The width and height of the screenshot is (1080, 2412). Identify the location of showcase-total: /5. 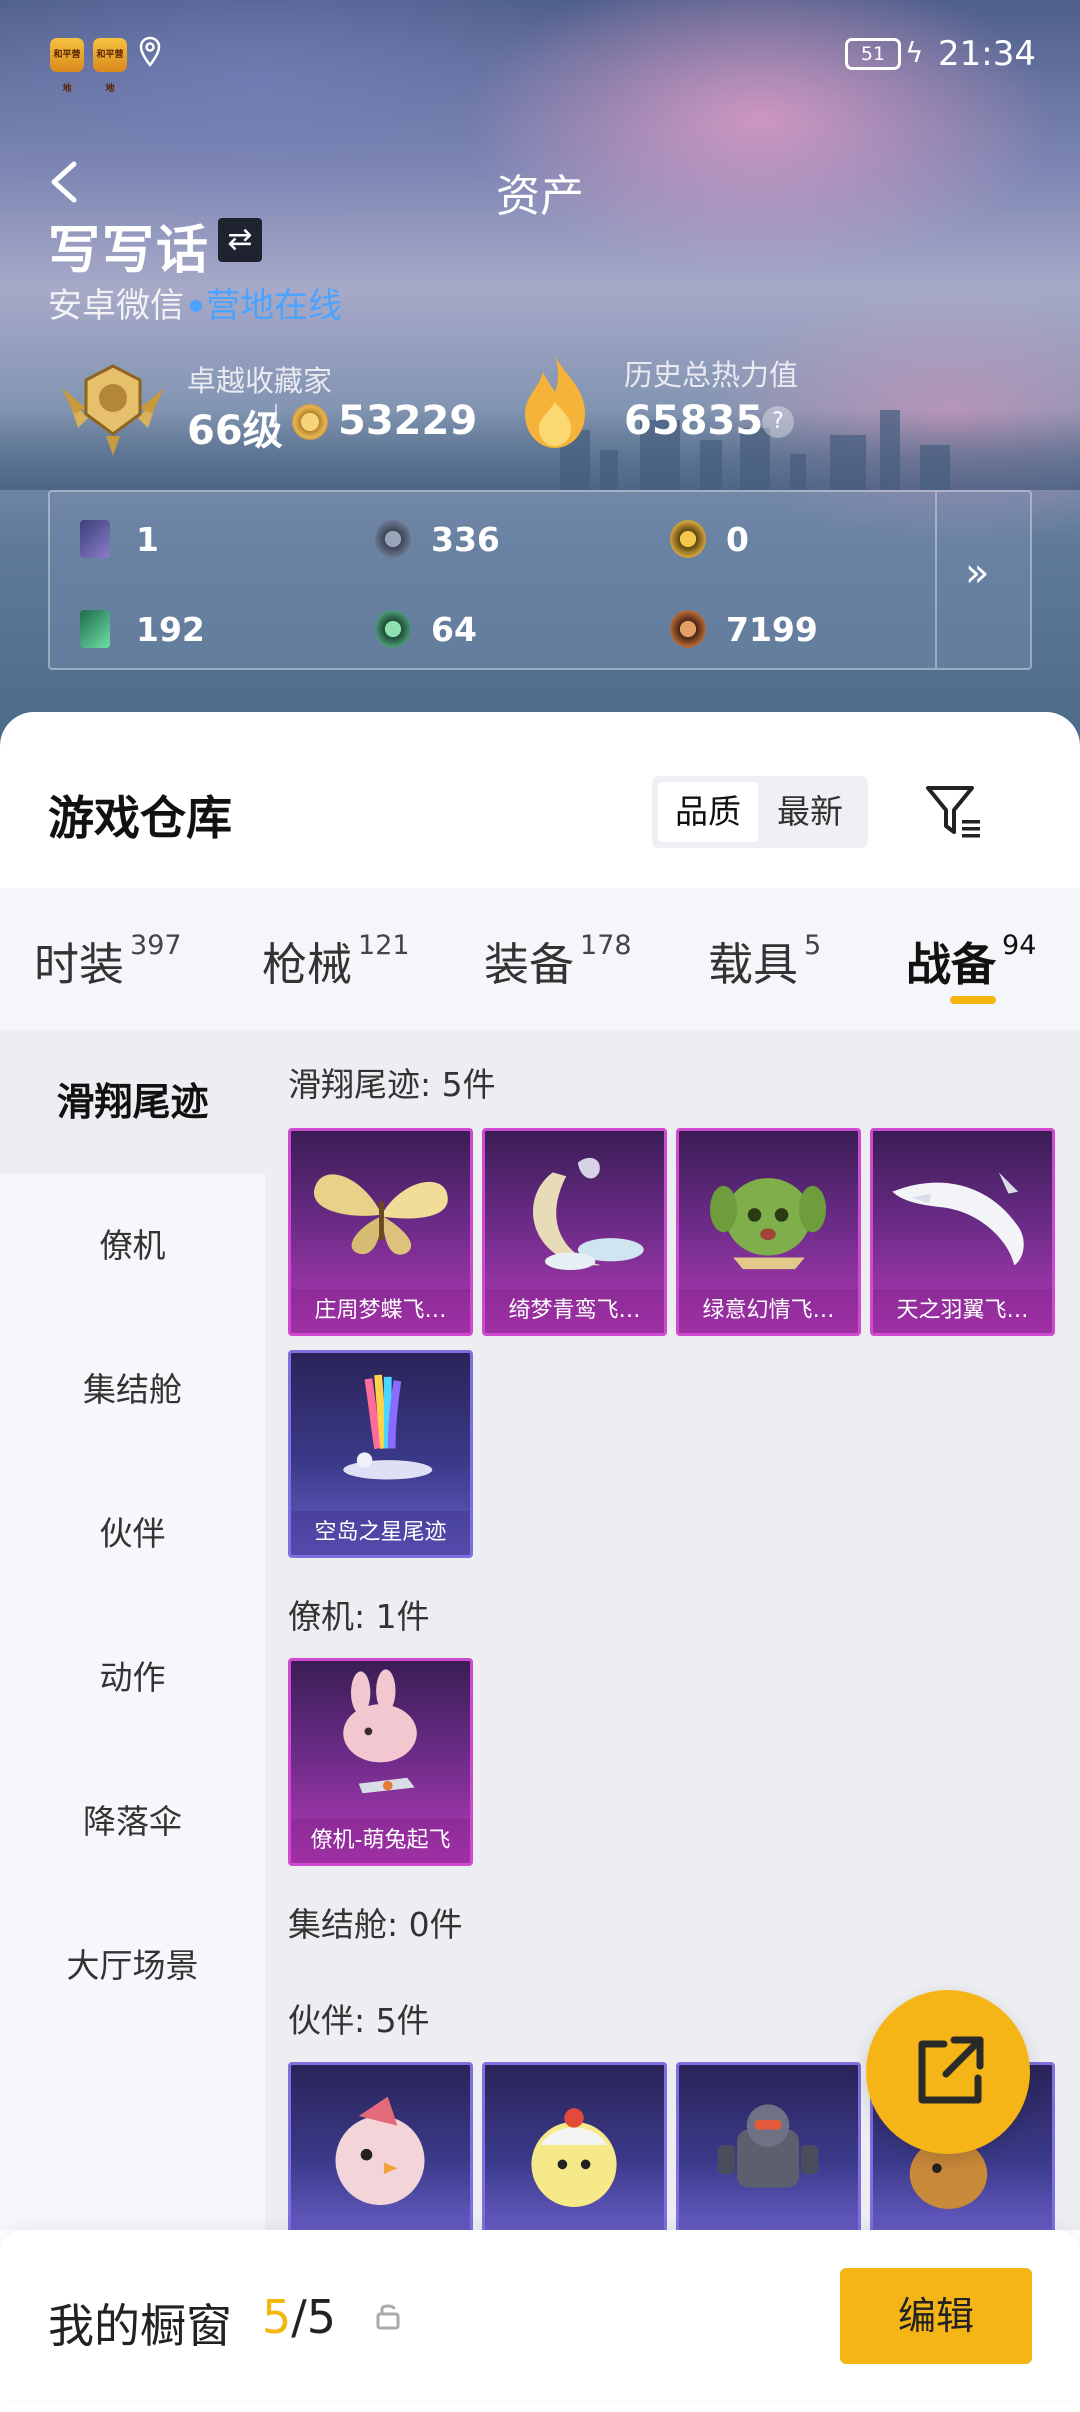
(314, 2317).